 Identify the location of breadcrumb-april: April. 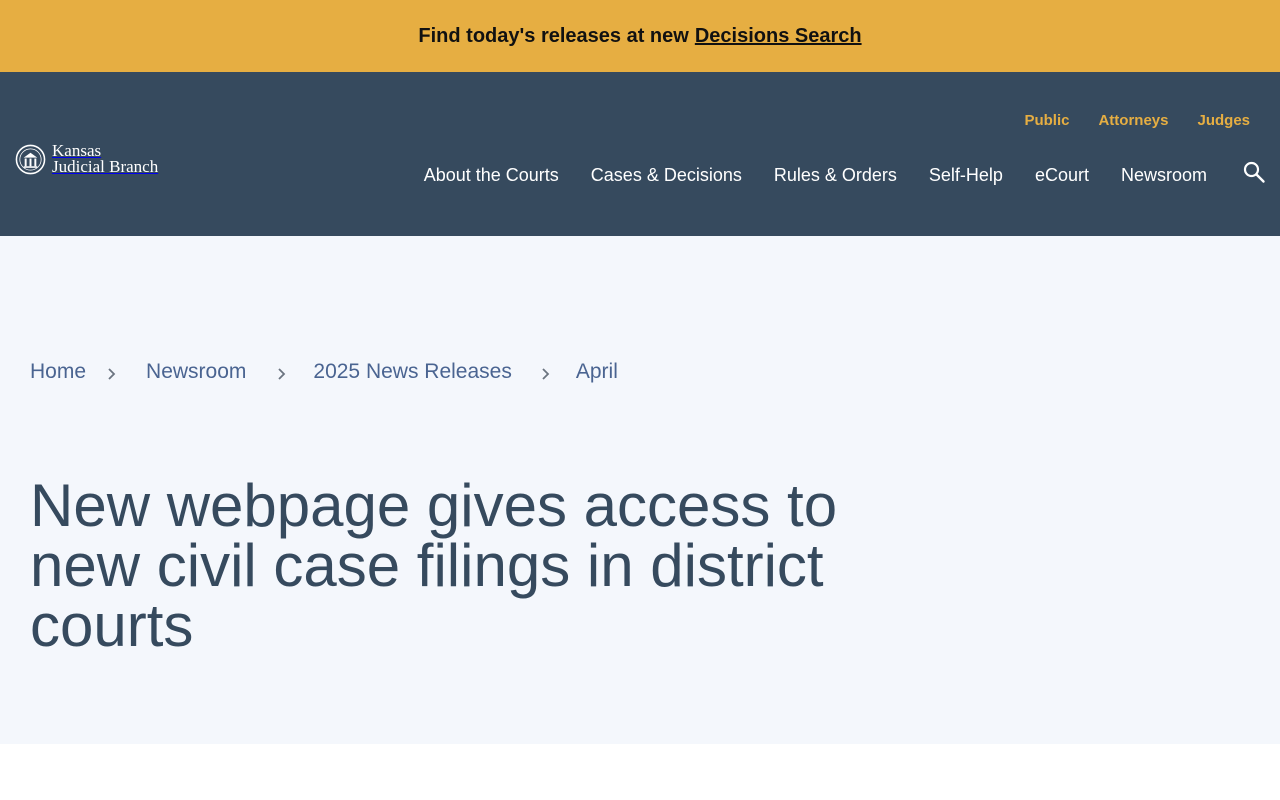
(597, 372).